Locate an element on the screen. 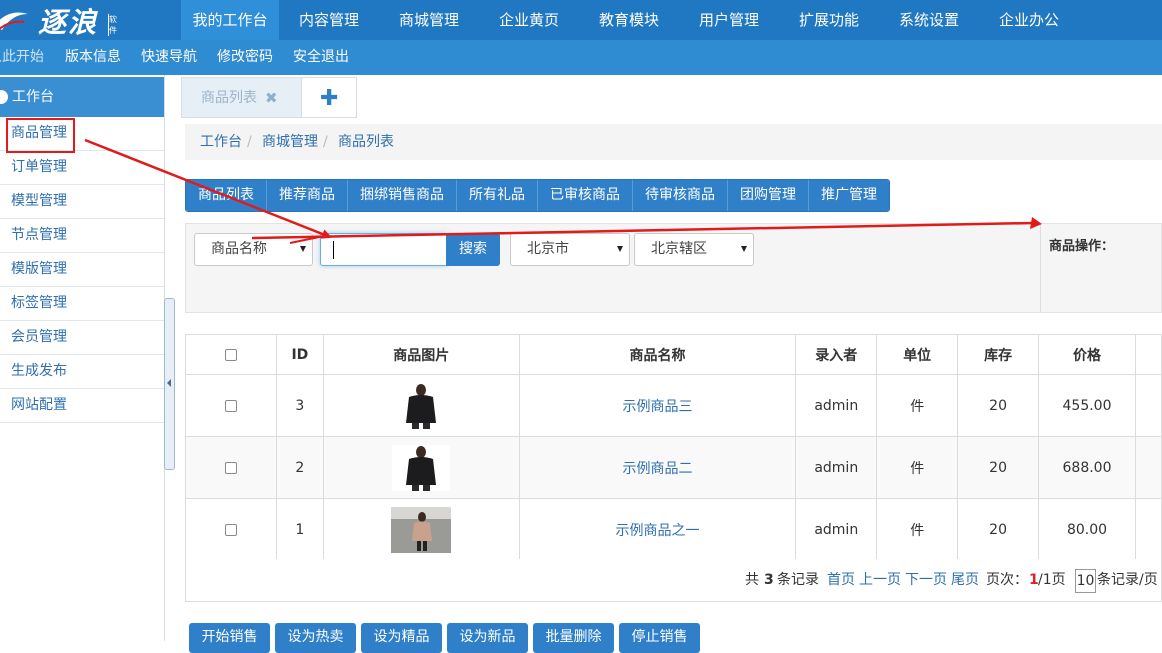 This screenshot has width=1162, height=653. cell-name: 示例商品三 is located at coordinates (657, 405).